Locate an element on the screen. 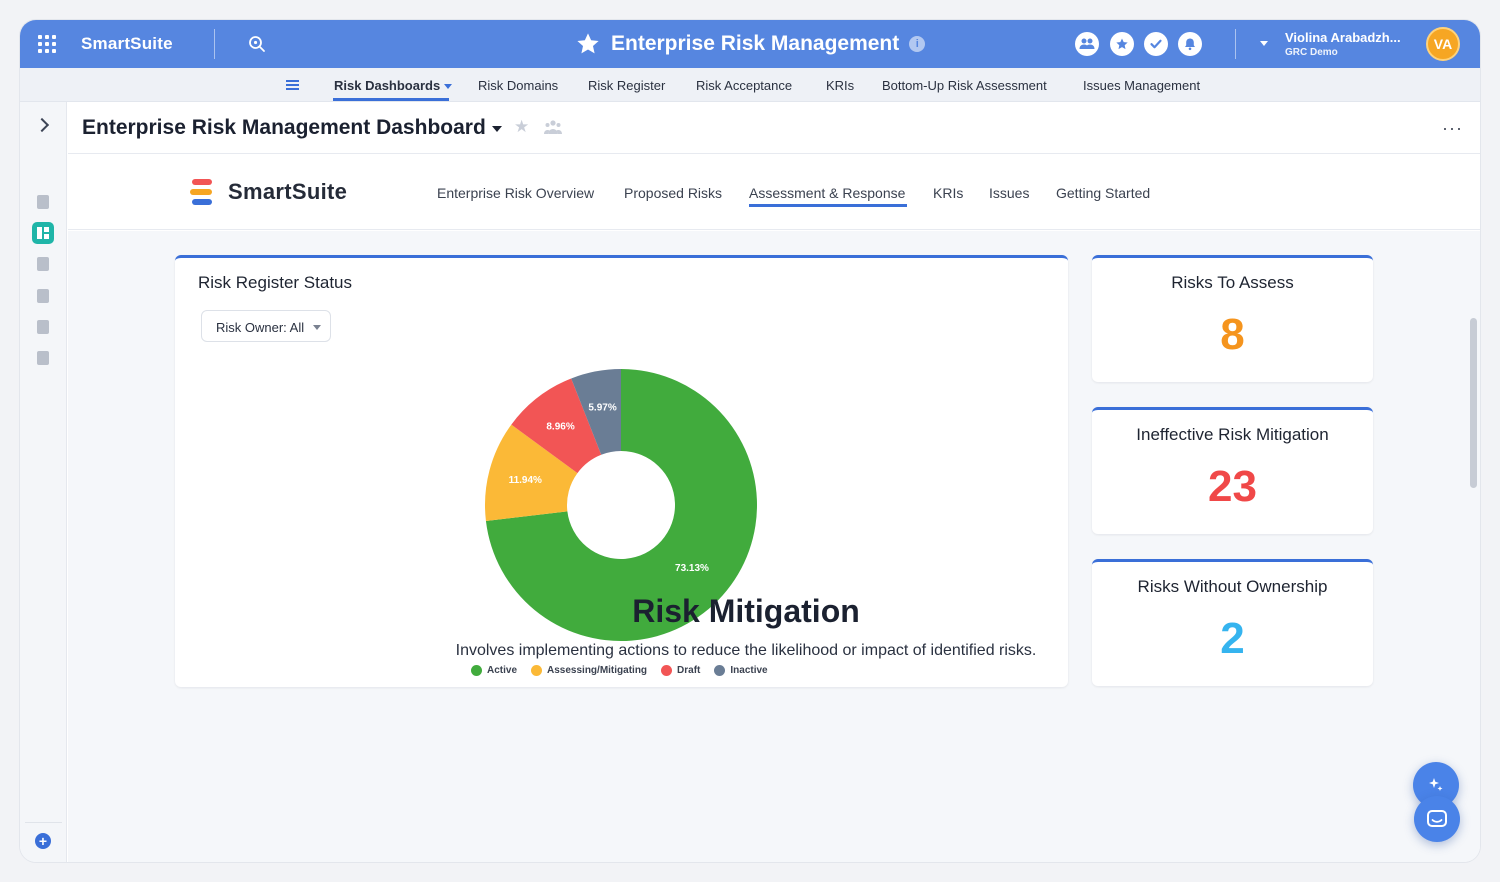 The width and height of the screenshot is (1500, 882). risk-owner-filter: Risk Owner: All is located at coordinates (266, 326).